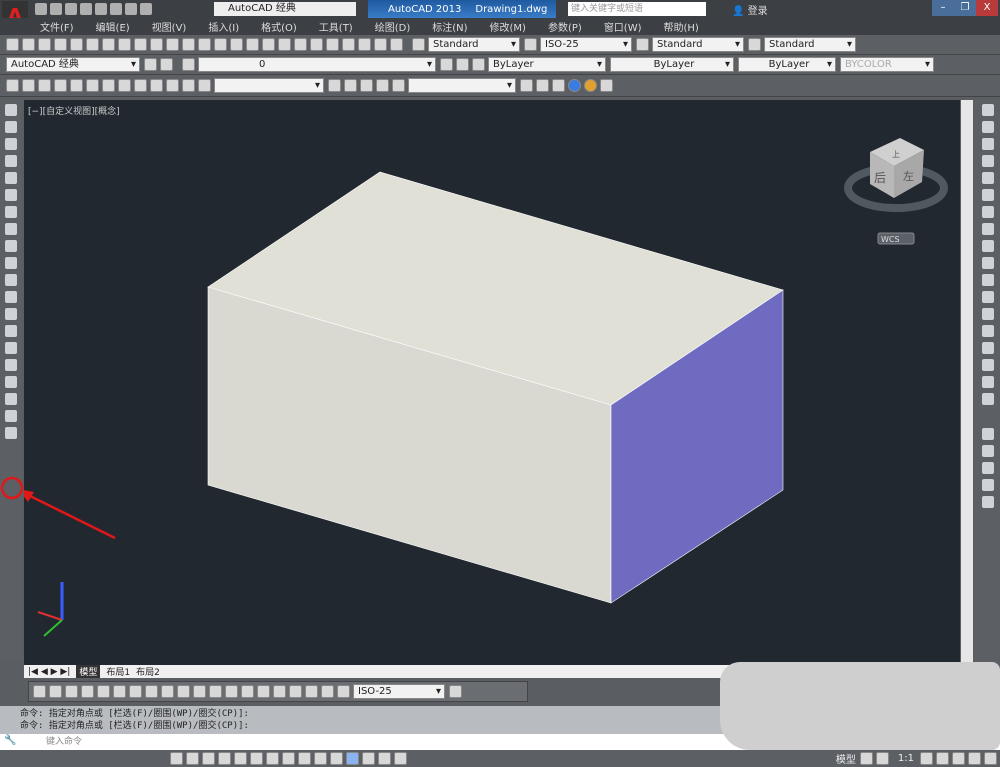 The width and height of the screenshot is (1000, 767). What do you see at coordinates (311, 691) in the screenshot?
I see `dim-edit-icon` at bounding box center [311, 691].